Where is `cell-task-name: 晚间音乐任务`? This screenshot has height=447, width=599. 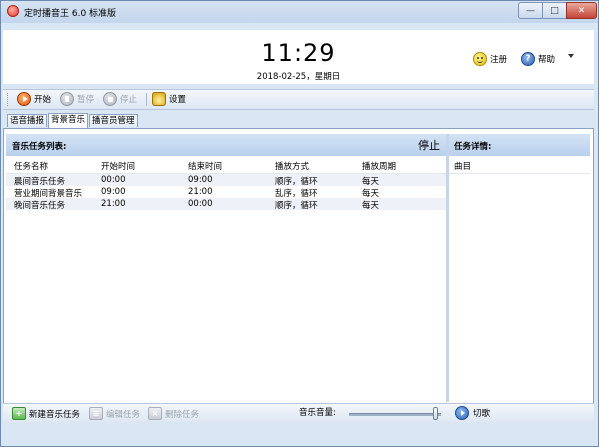 cell-task-name: 晚间音乐任务 is located at coordinates (40, 206).